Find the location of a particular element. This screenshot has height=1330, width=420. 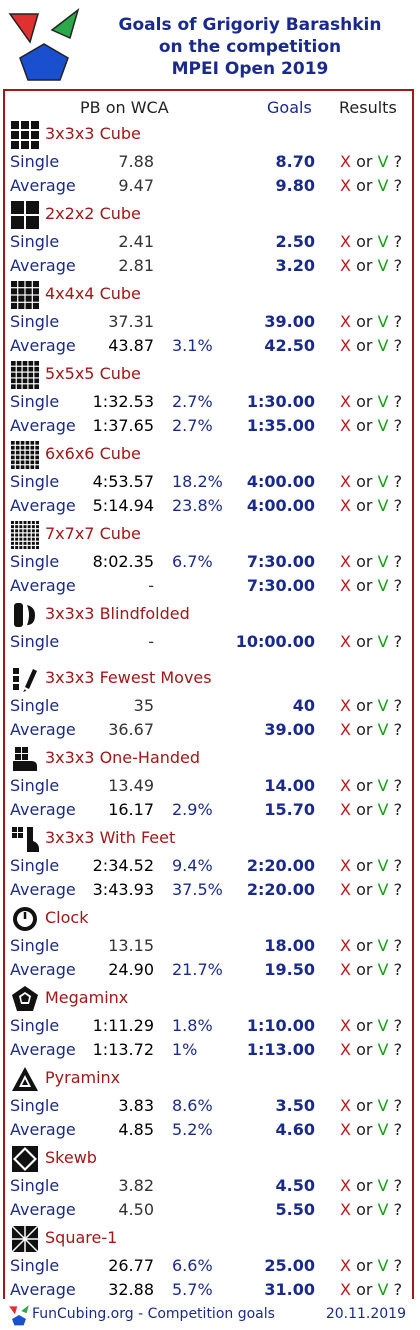

result-row: Single - 10:00.00 X or V ? is located at coordinates (210, 642).